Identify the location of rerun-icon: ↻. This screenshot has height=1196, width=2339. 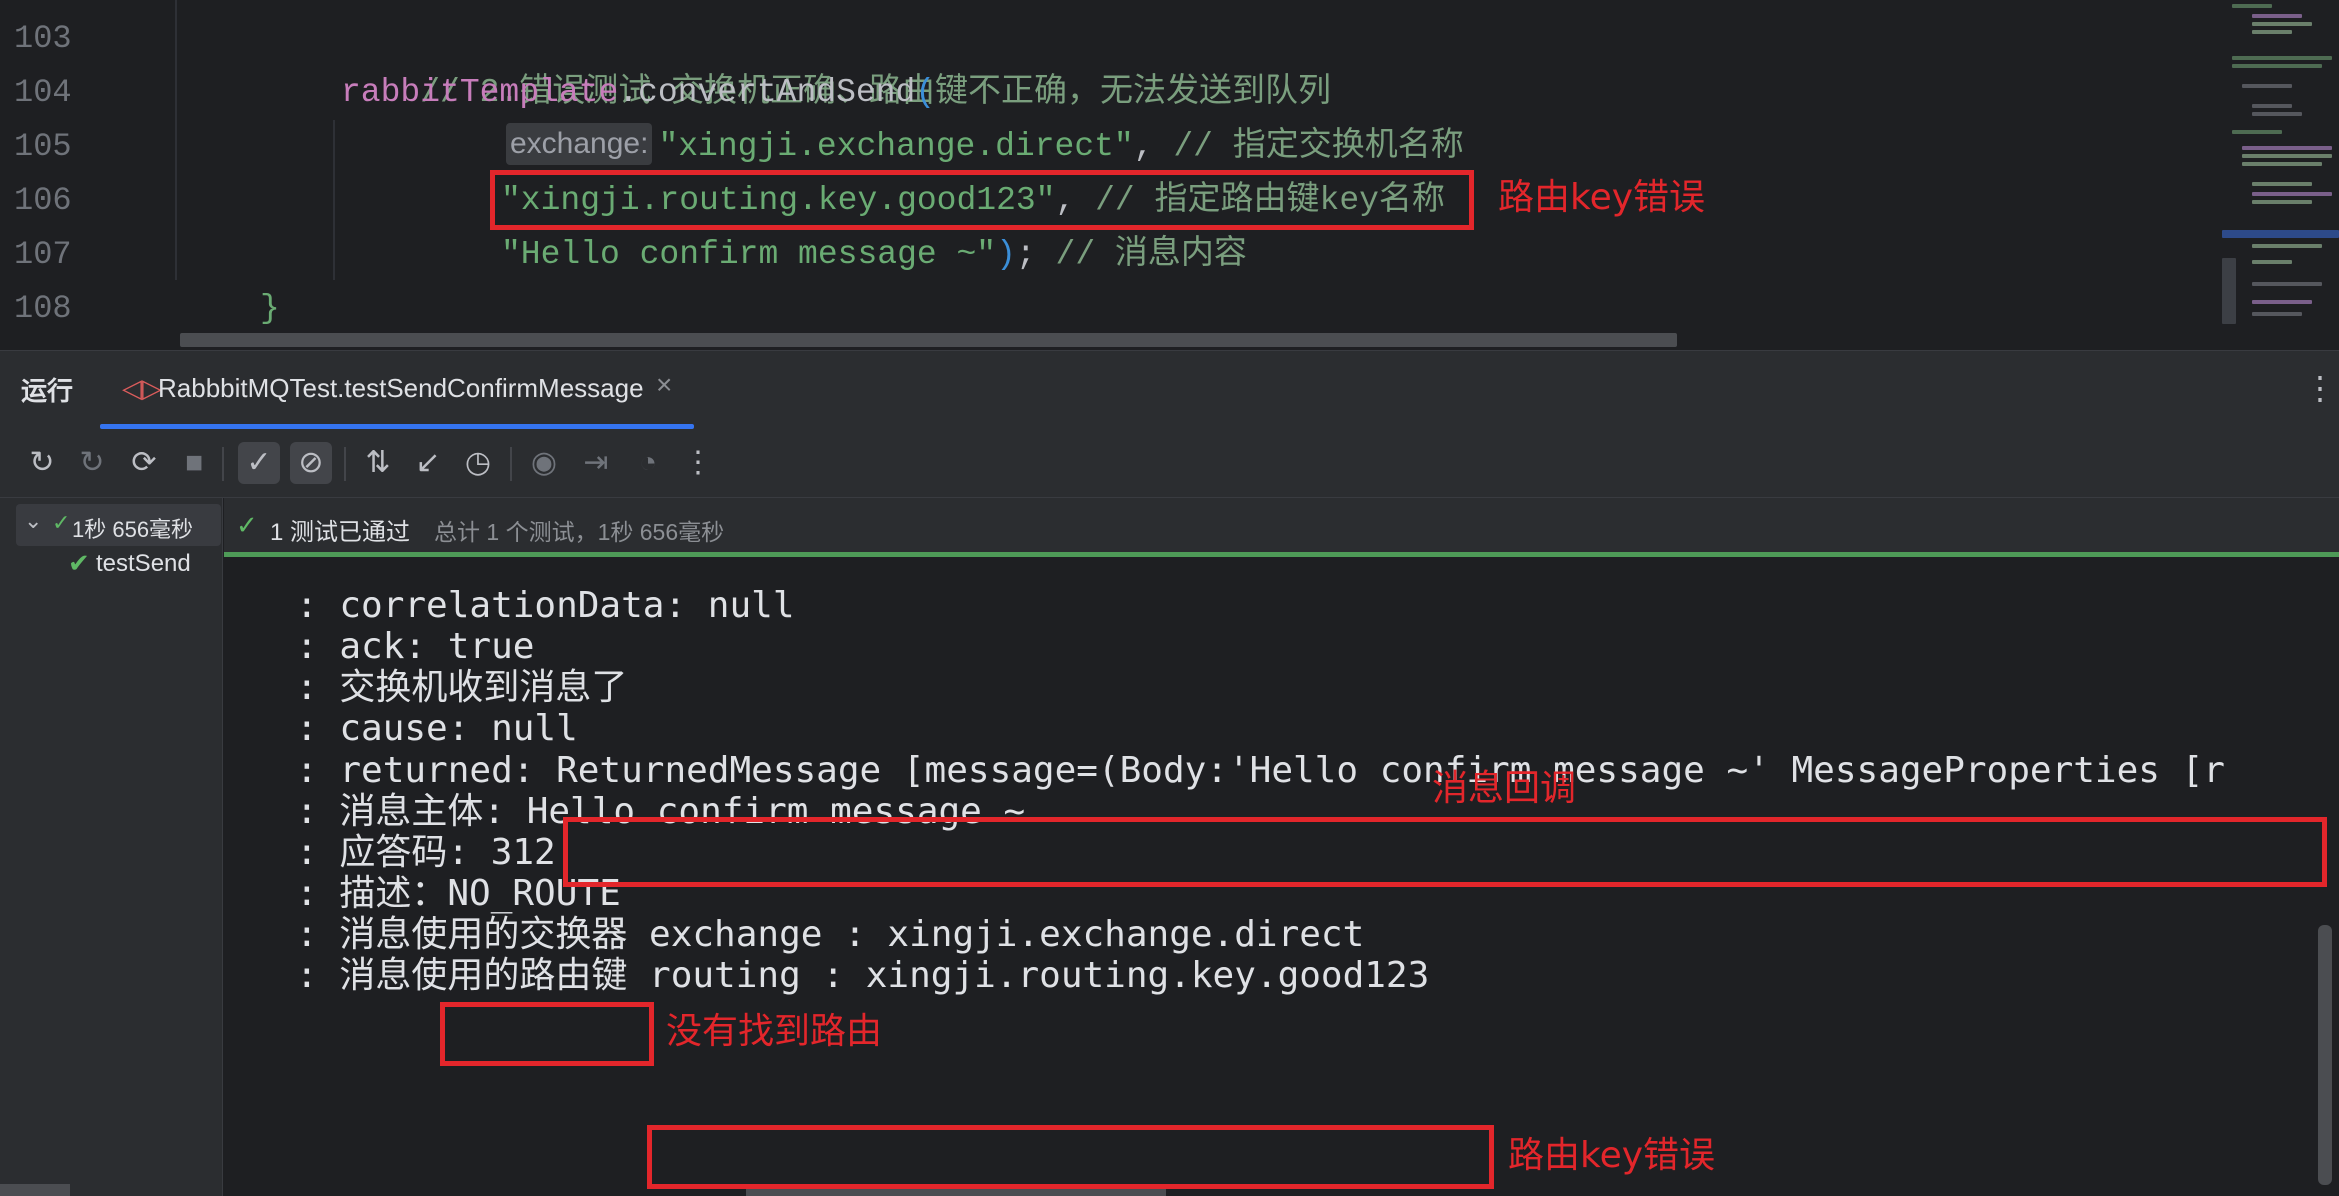
(42, 463).